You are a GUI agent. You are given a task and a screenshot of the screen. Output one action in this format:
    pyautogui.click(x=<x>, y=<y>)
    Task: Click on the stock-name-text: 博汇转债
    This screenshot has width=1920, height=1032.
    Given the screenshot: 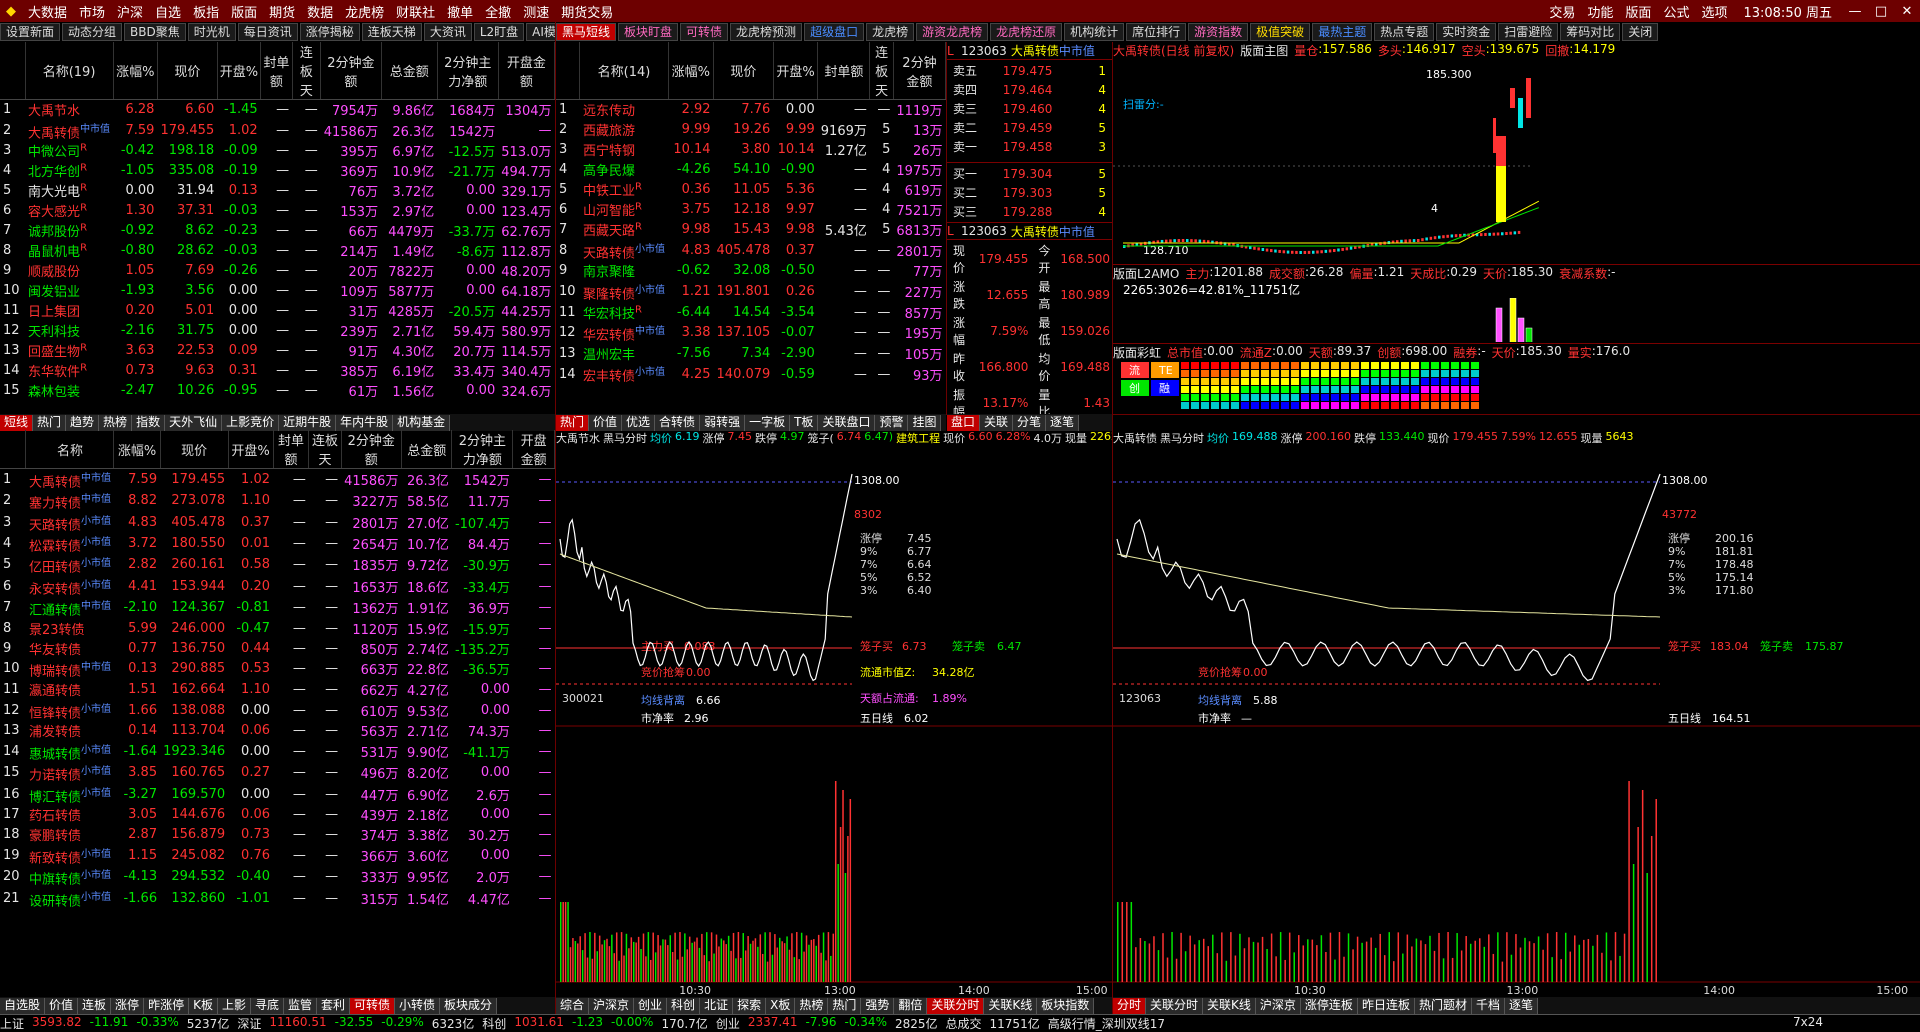 What is the action you would take?
    pyautogui.click(x=55, y=797)
    